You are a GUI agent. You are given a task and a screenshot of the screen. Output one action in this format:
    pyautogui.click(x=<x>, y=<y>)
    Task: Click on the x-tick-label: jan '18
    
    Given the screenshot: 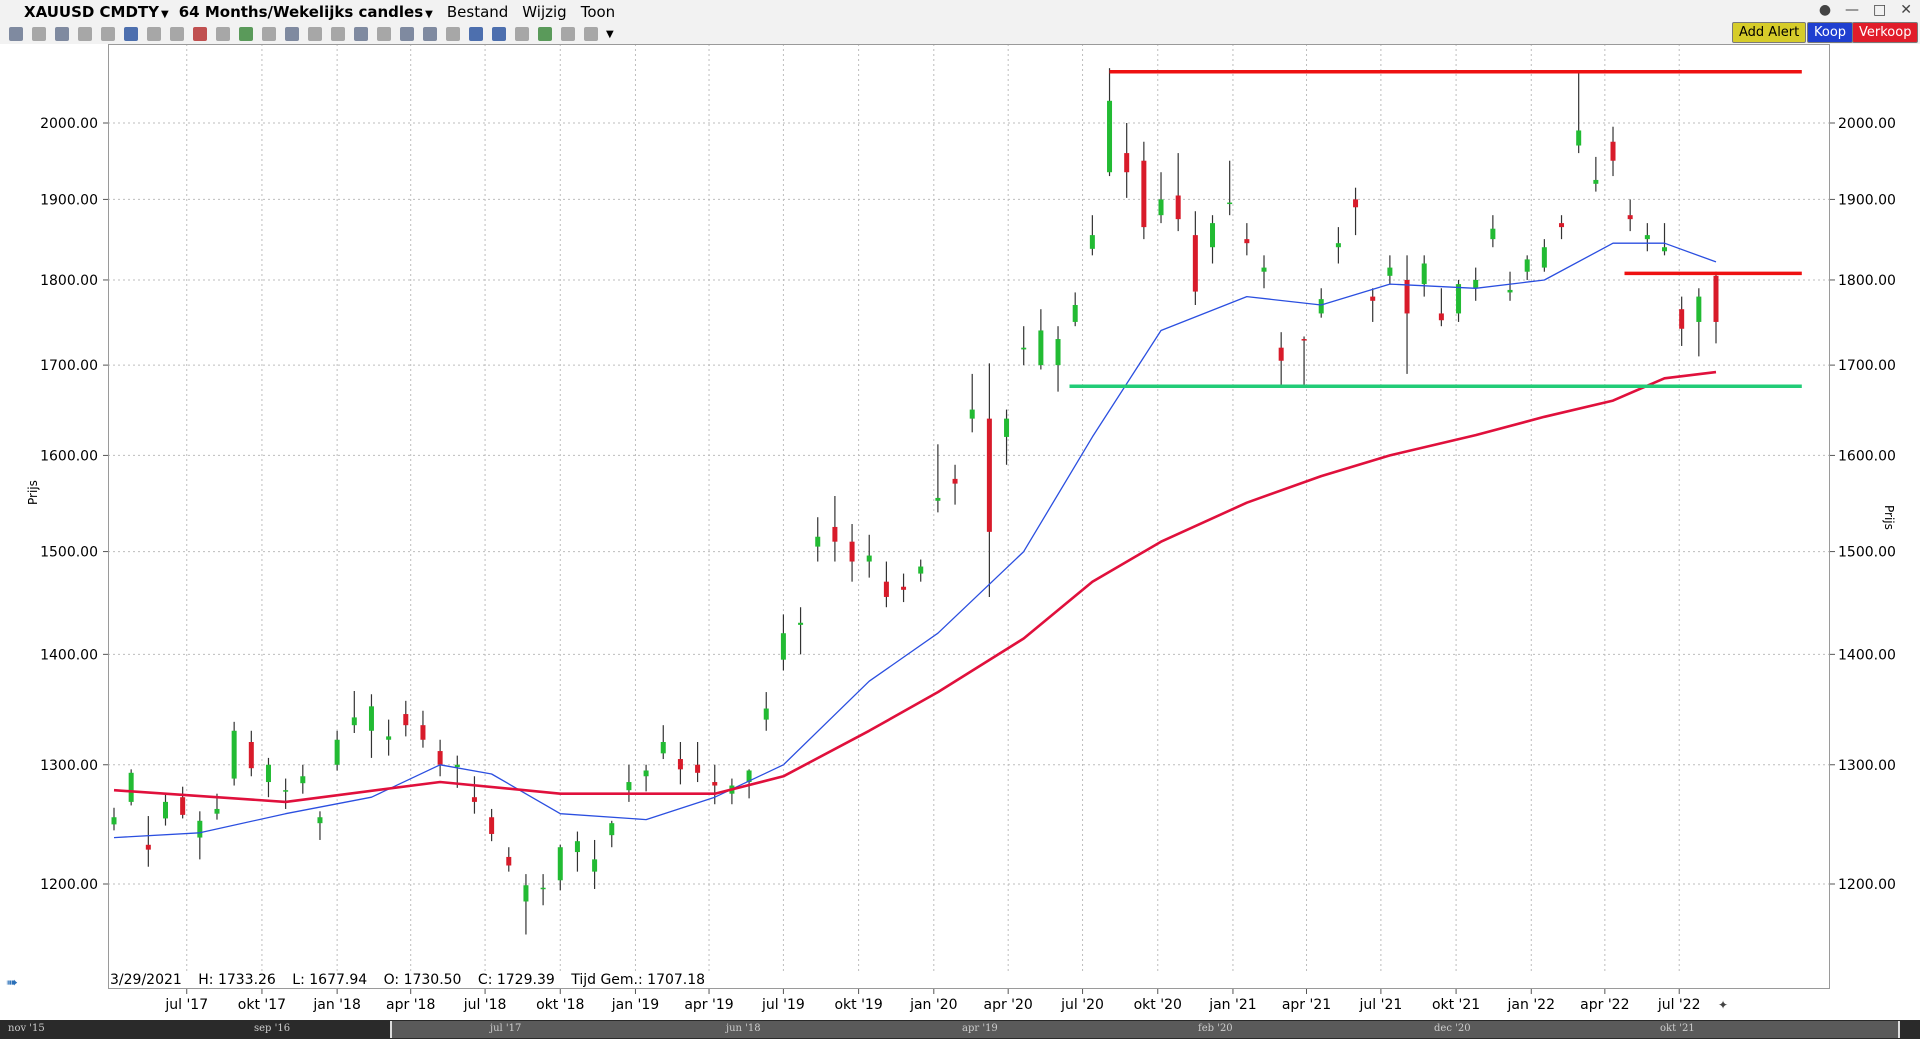 What is the action you would take?
    pyautogui.click(x=336, y=1005)
    